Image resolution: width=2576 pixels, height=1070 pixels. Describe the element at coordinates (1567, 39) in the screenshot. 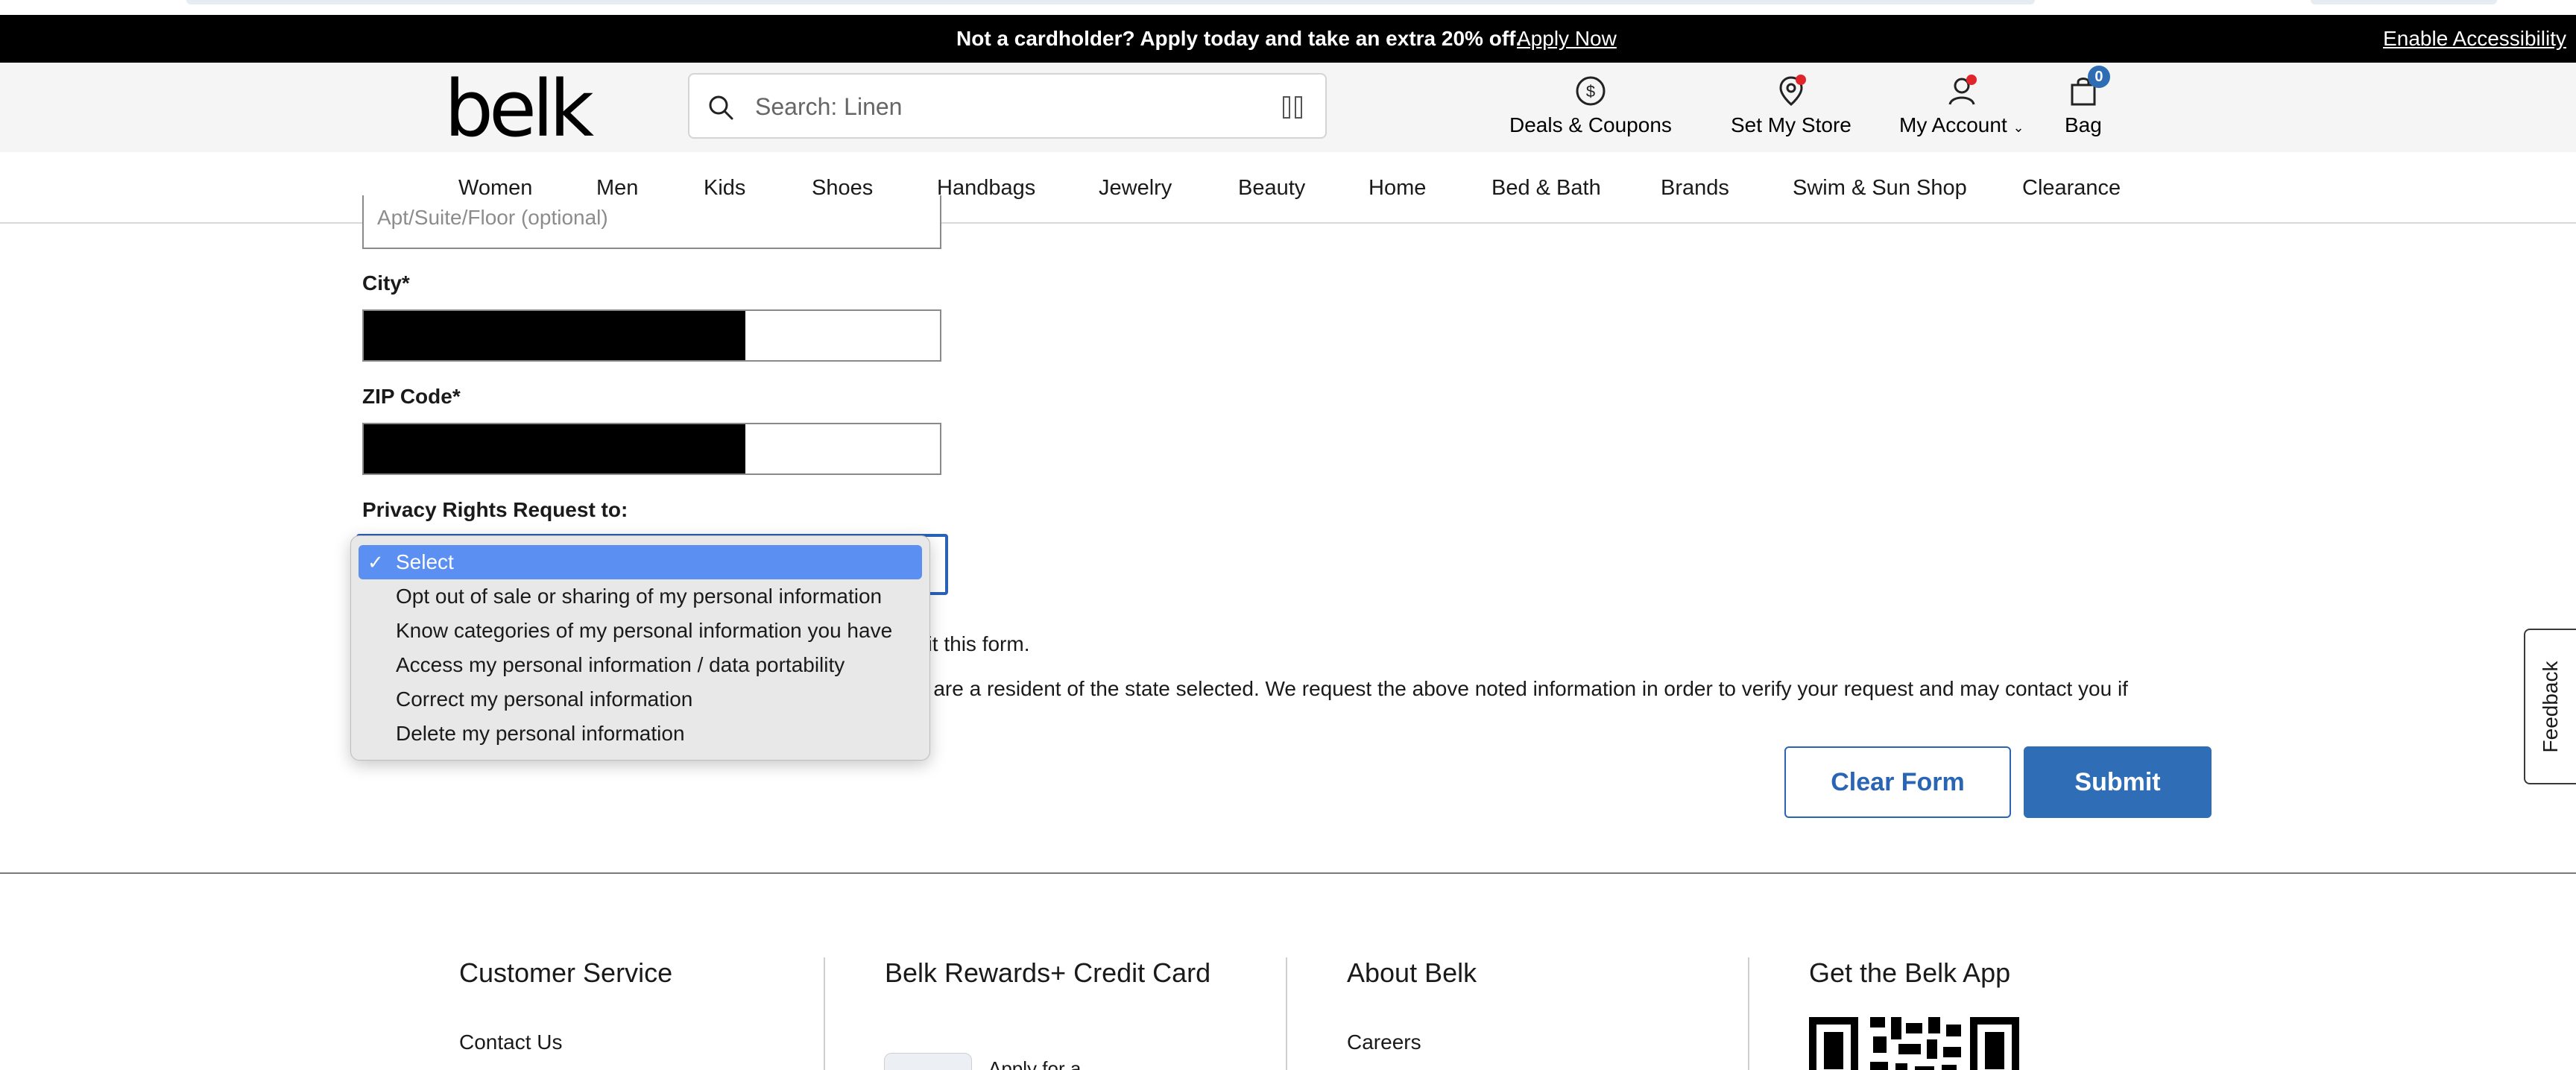

I see `apply-now-link: Apply Now` at that location.